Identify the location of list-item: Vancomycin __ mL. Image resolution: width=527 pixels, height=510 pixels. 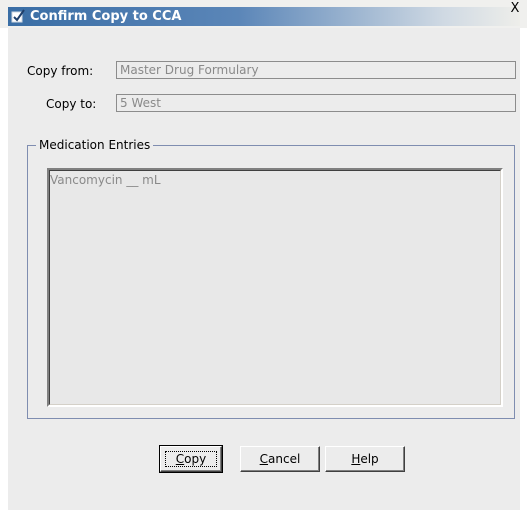
(105, 180).